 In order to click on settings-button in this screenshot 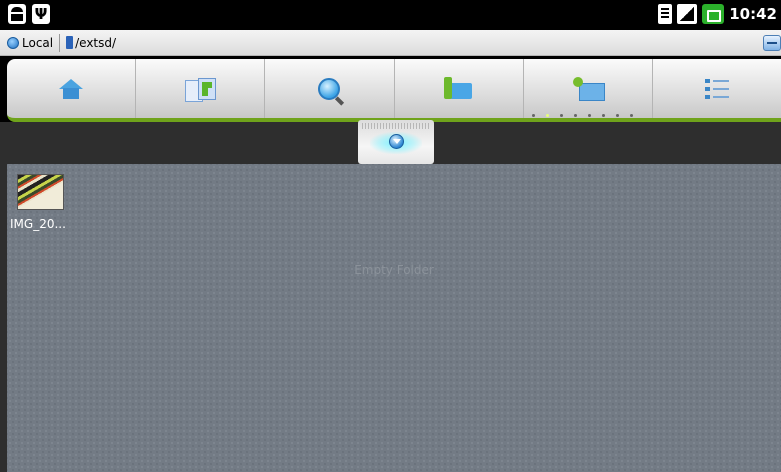, I will do `click(588, 88)`.